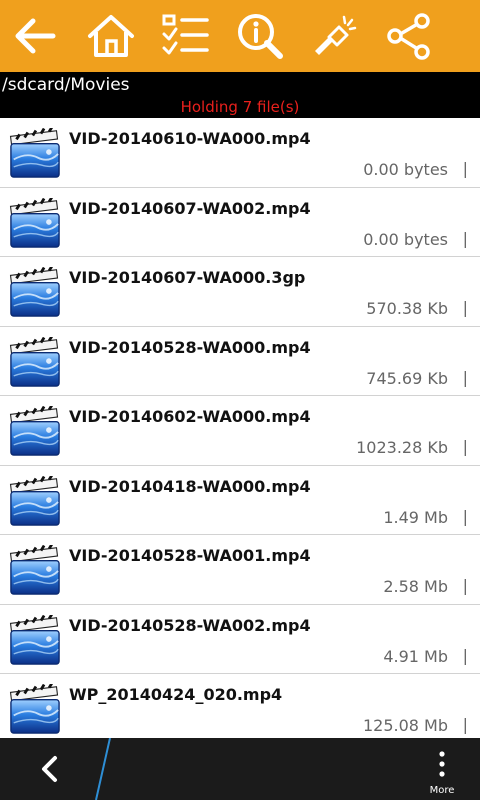 The image size is (480, 800). I want to click on overflow-dots-icon, so click(442, 764).